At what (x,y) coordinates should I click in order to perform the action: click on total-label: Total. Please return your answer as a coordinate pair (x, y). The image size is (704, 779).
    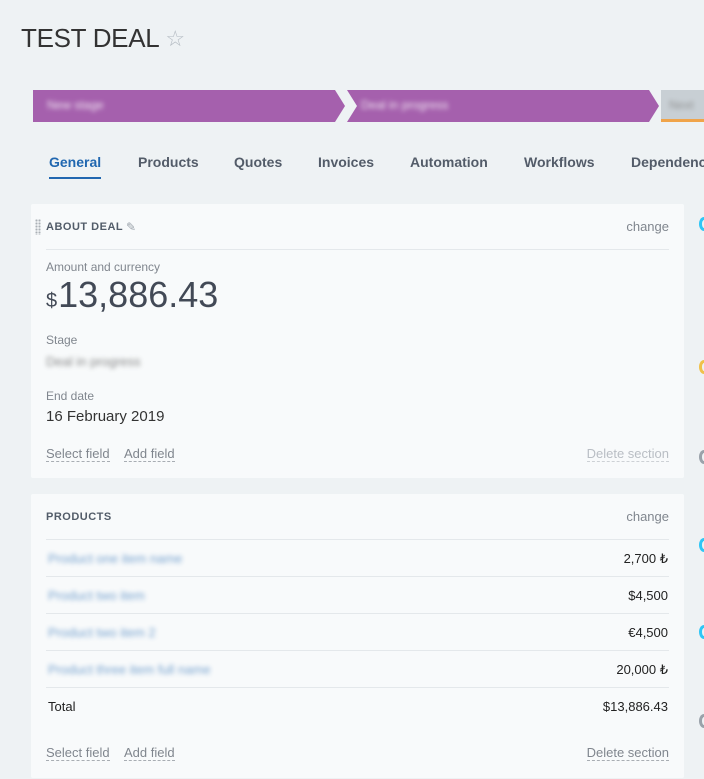
    Looking at the image, I should click on (62, 706).